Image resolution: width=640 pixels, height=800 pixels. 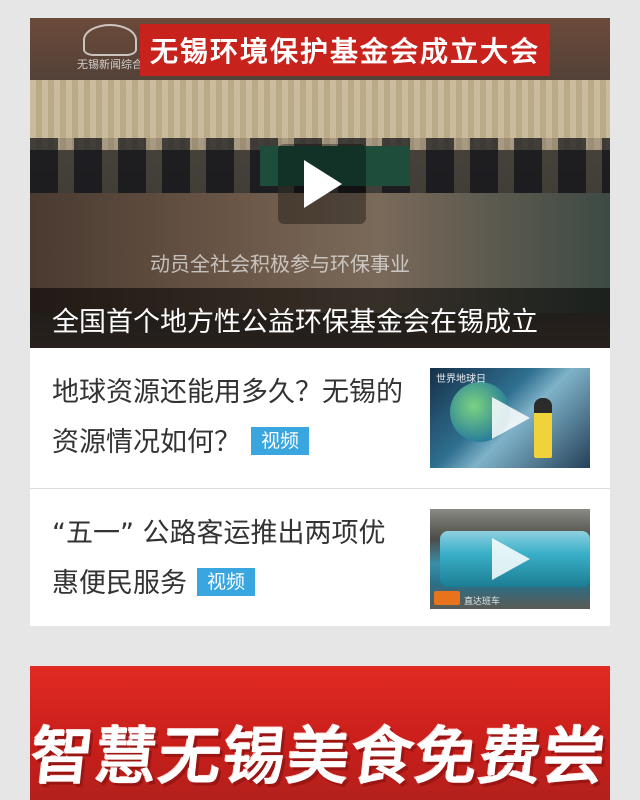 I want to click on thumbnail-label: 直达班车, so click(x=482, y=602).